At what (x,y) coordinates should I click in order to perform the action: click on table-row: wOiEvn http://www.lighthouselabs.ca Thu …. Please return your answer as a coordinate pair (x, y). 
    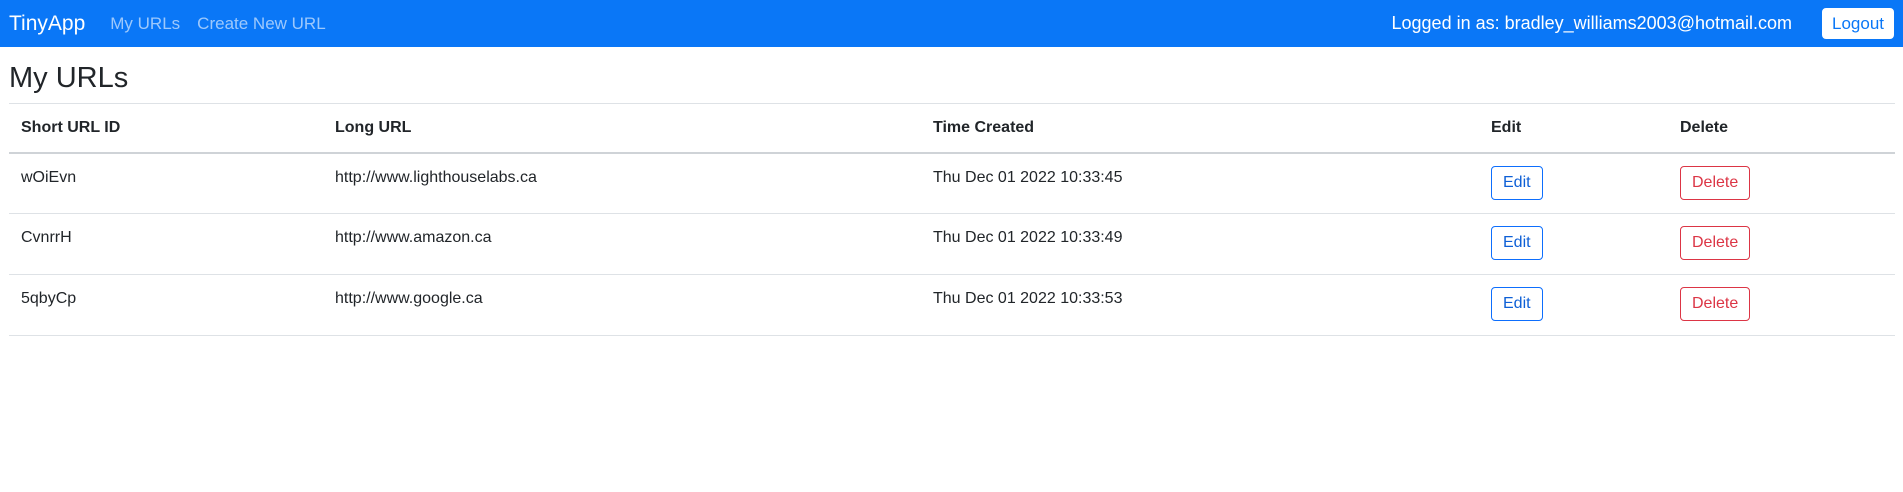
    Looking at the image, I should click on (952, 183).